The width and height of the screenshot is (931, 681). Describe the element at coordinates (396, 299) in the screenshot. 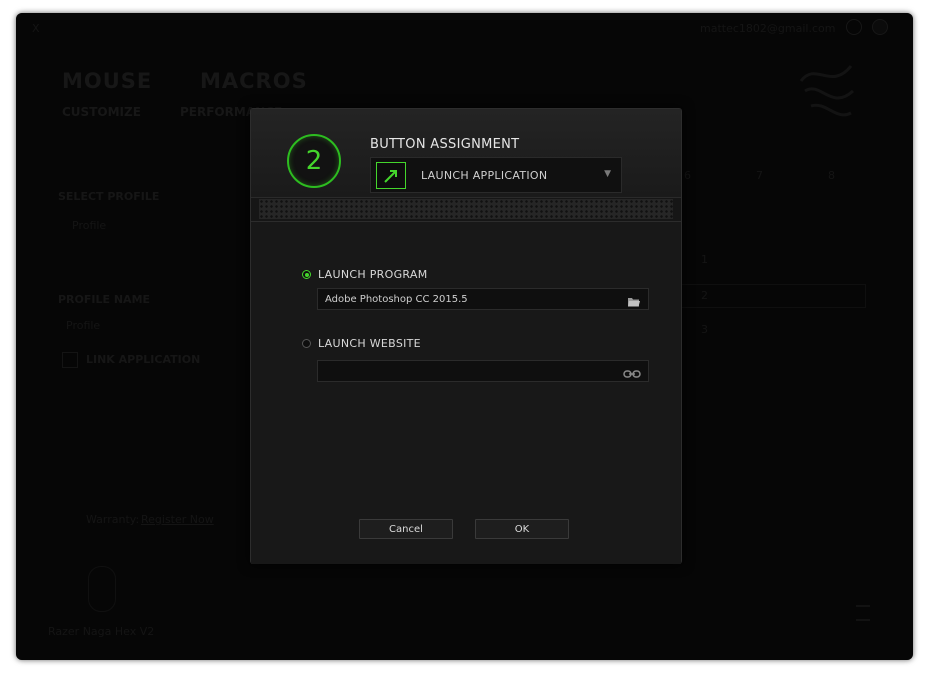

I see `program-path-value: Adobe Photoshop CC 2015.5` at that location.